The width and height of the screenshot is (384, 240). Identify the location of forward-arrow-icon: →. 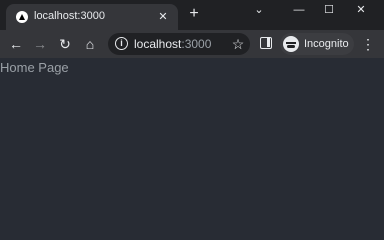
(40, 44).